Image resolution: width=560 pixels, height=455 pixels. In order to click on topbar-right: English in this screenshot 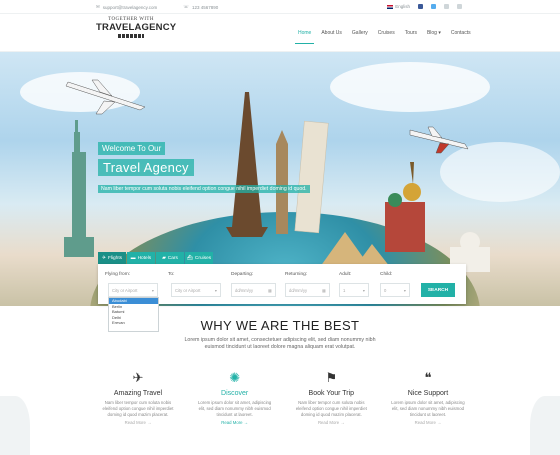, I will do `click(424, 6)`.